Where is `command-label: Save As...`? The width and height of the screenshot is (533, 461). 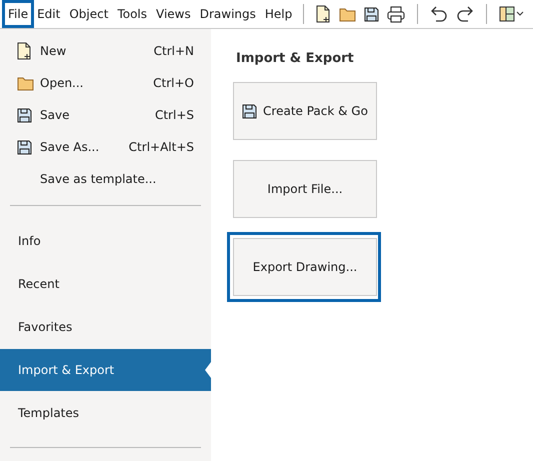
command-label: Save As... is located at coordinates (70, 147).